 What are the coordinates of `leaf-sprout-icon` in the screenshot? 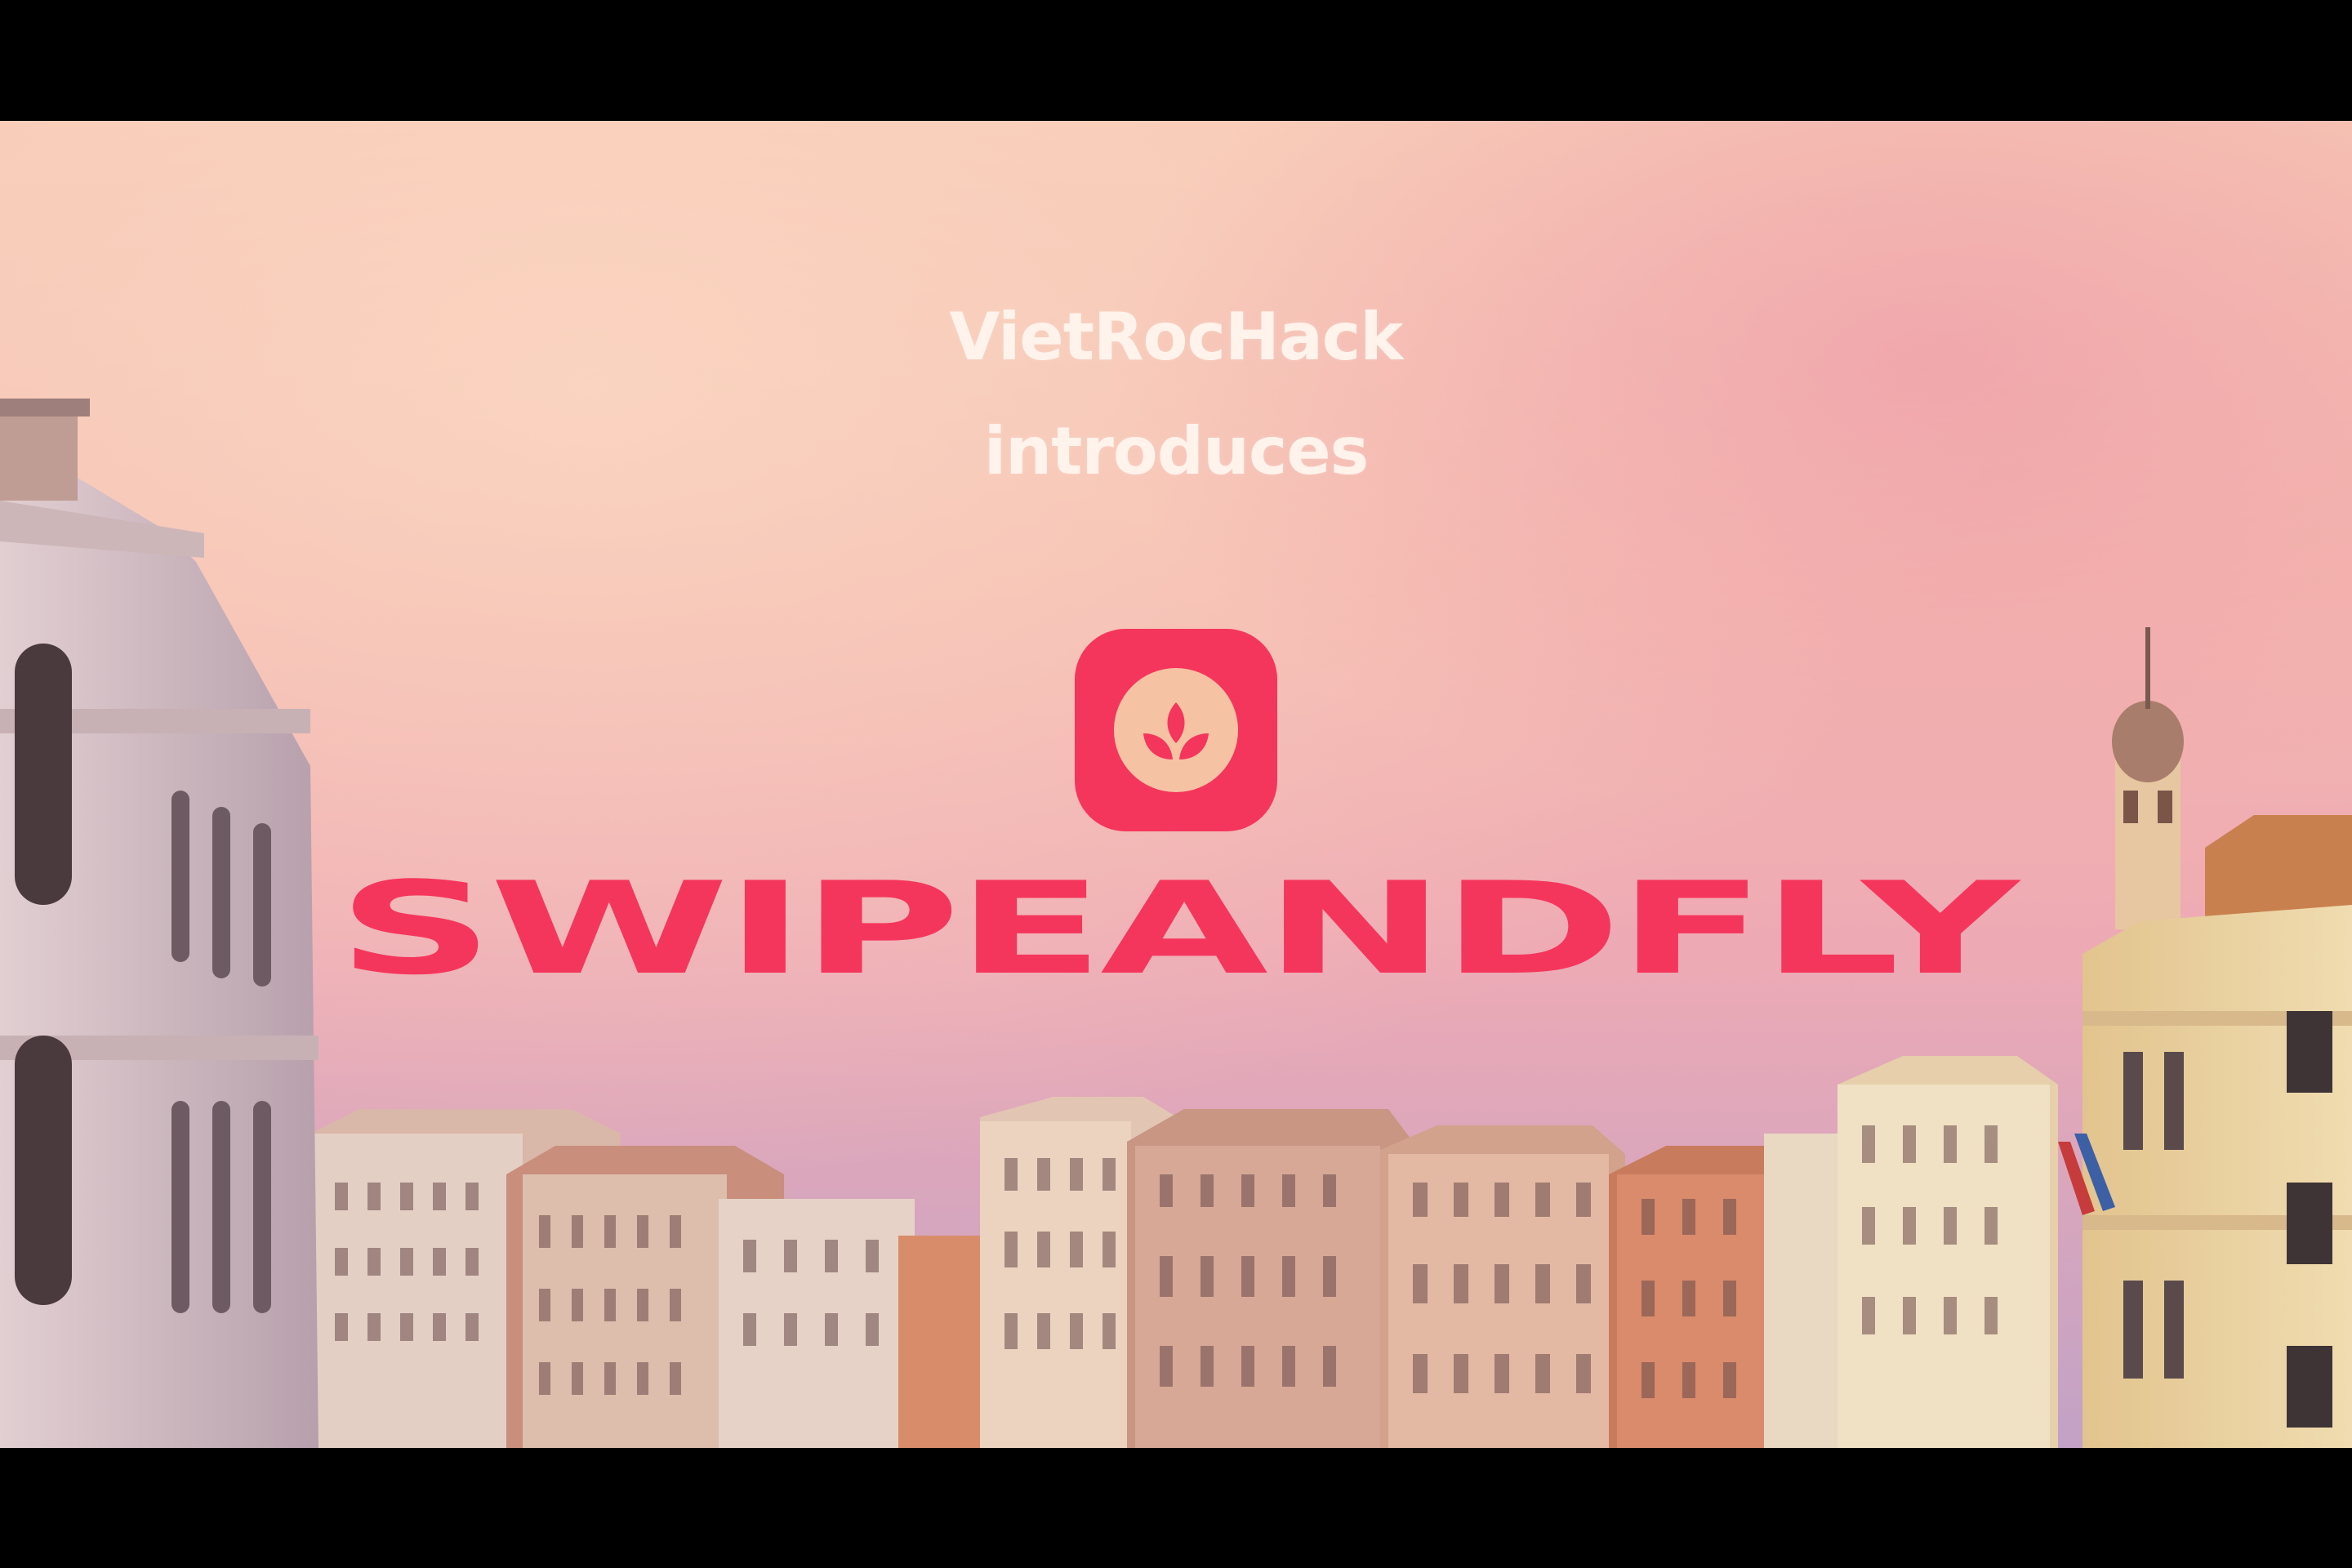 It's located at (1176, 731).